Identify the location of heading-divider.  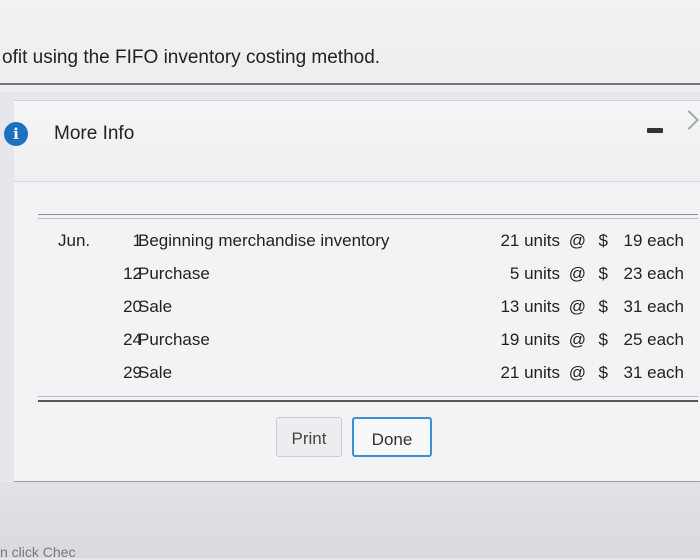
(350, 84).